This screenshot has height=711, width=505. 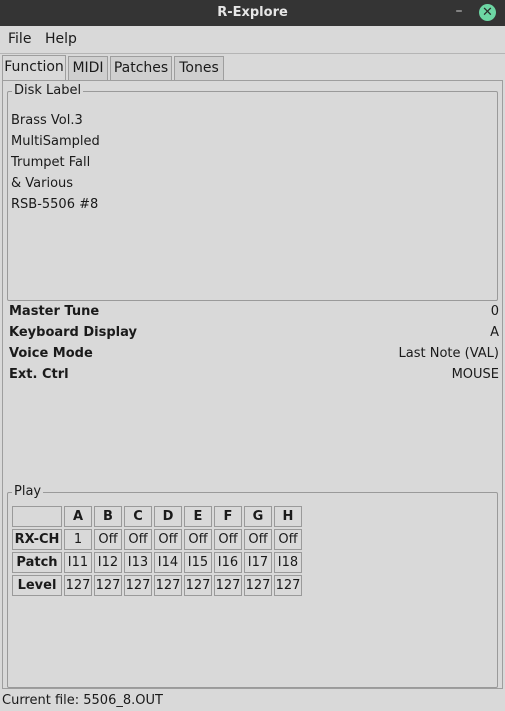 I want to click on param-value: Last Note (VAL), so click(x=448, y=353).